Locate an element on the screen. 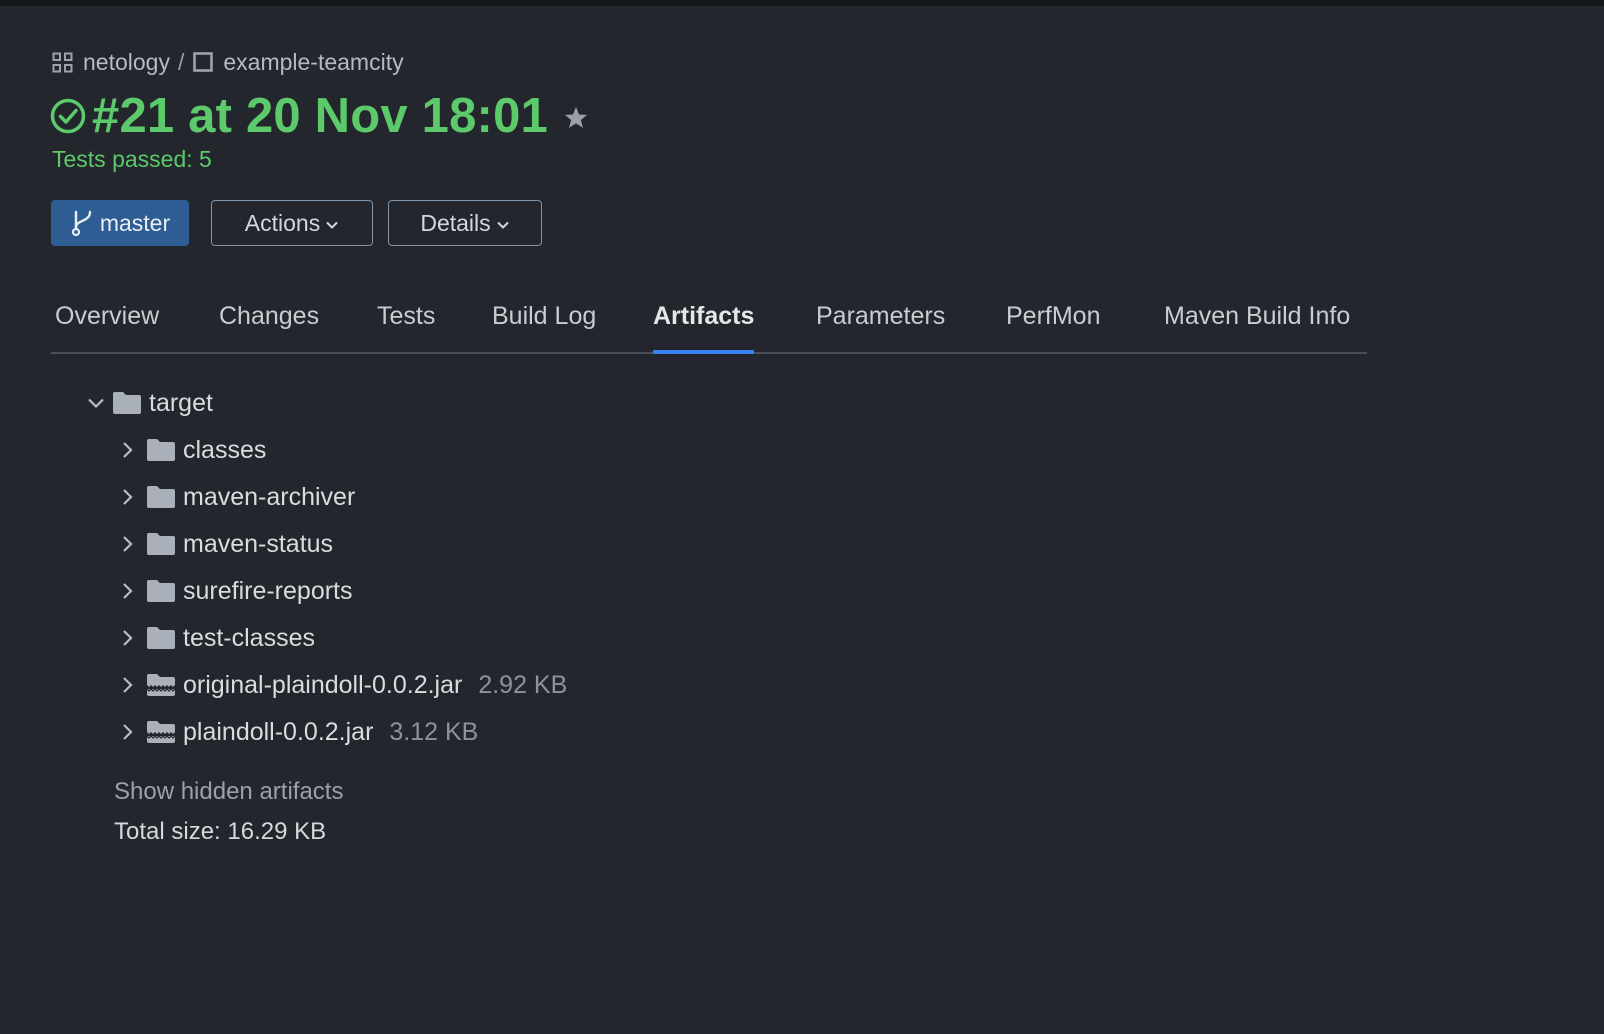 This screenshot has height=1034, width=1604. tab-tests: Tests is located at coordinates (406, 327).